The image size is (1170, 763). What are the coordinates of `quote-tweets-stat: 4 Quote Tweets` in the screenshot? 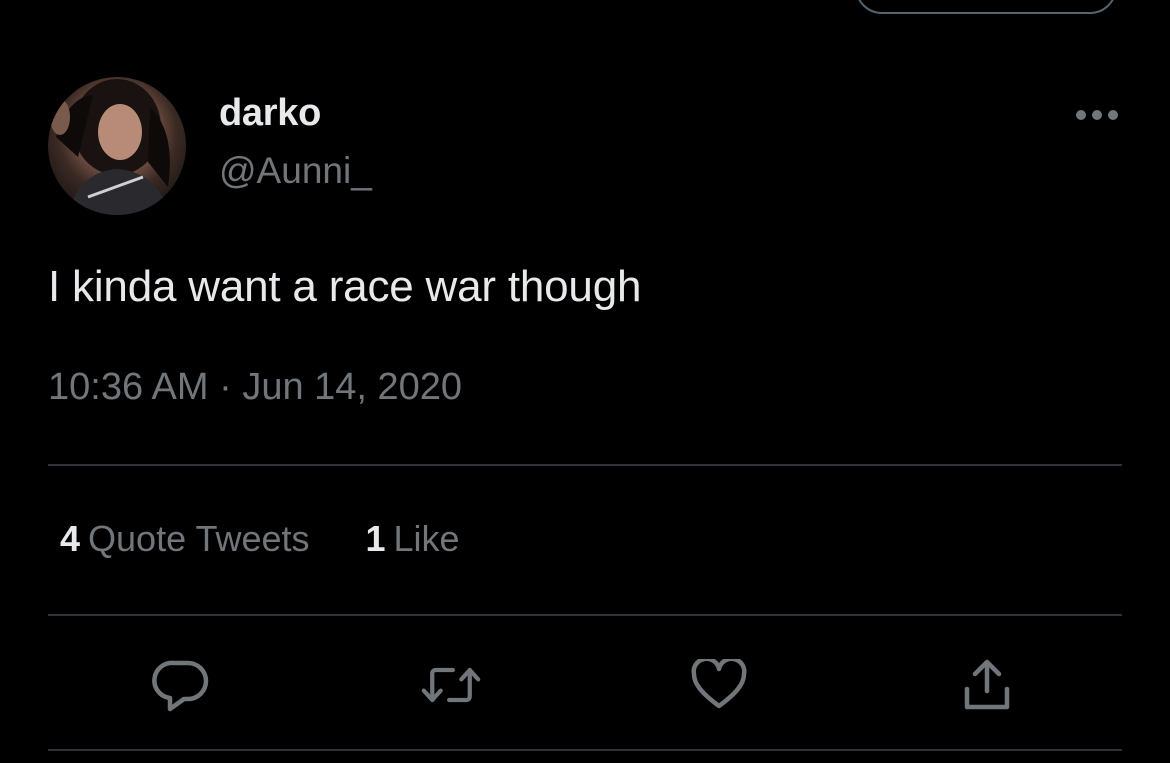 It's located at (185, 539).